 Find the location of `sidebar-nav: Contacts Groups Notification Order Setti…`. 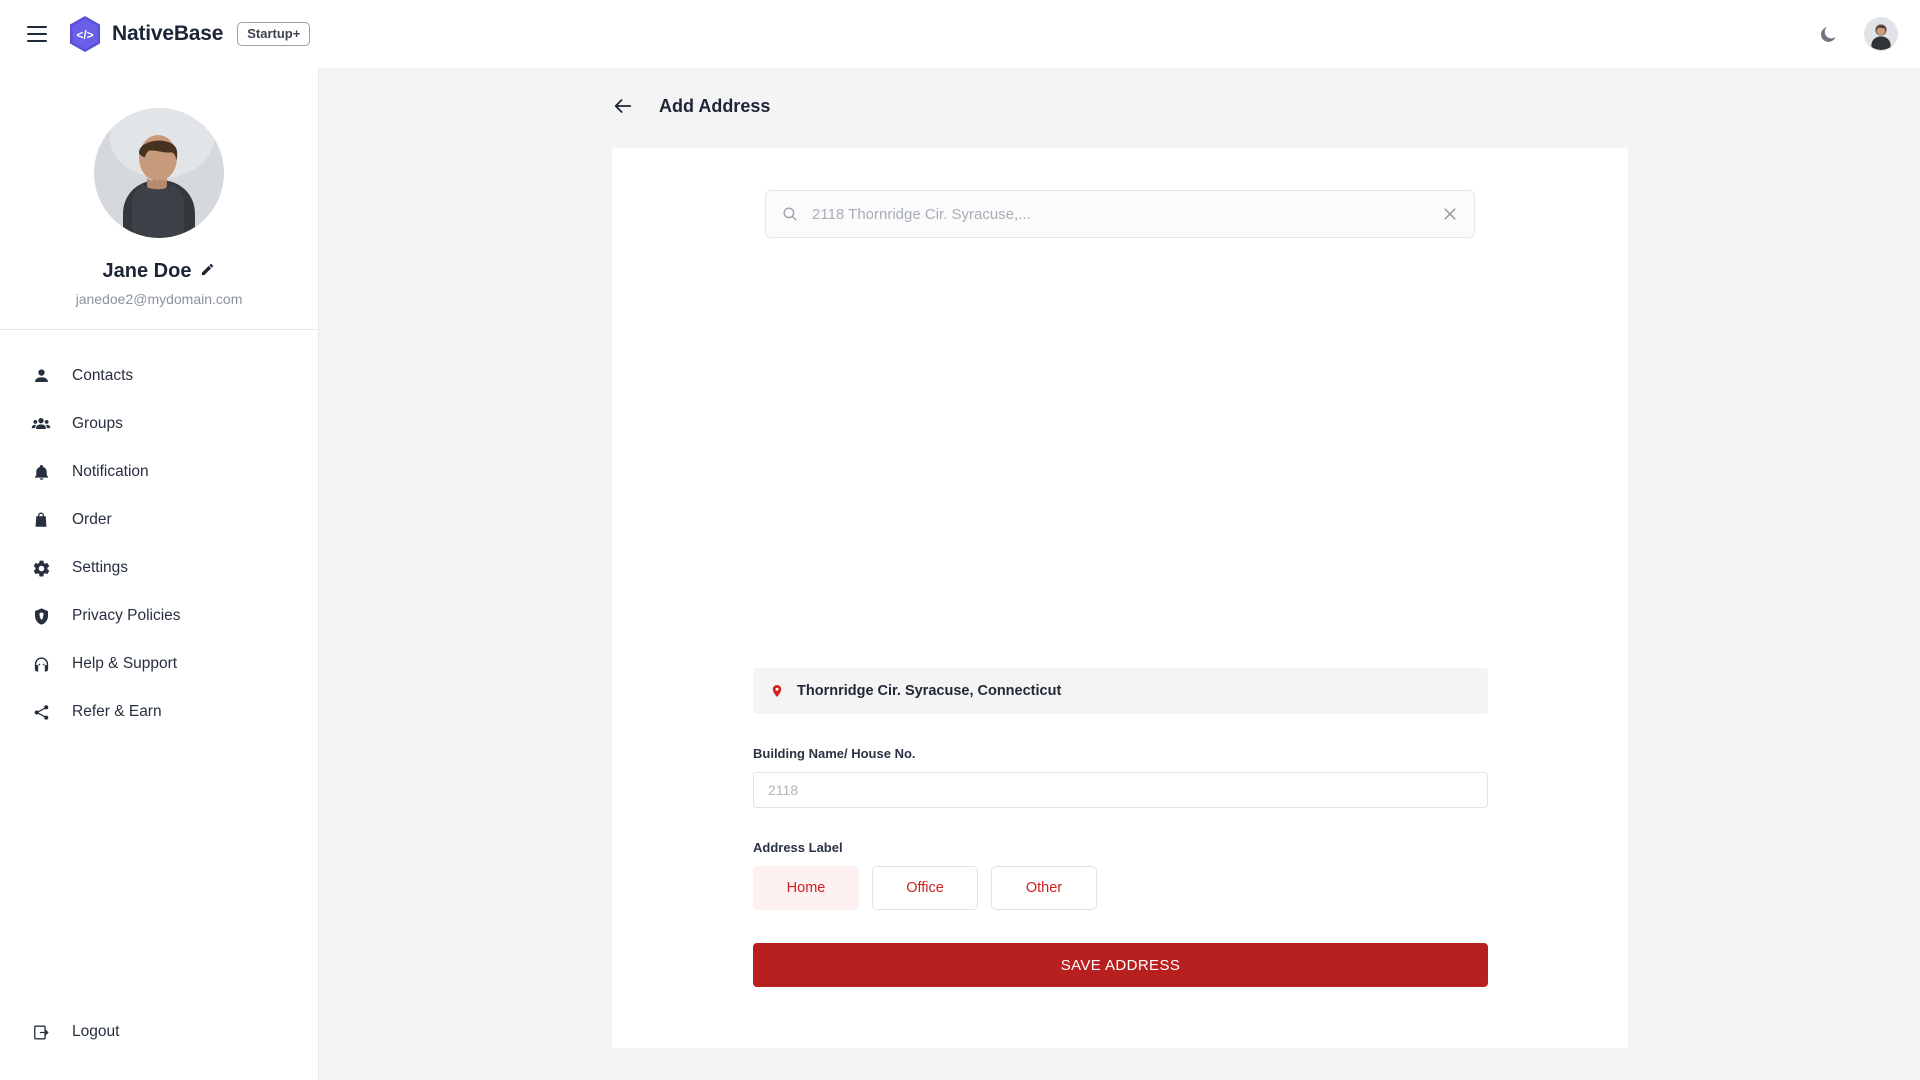

sidebar-nav: Contacts Groups Notification Order Setti… is located at coordinates (159, 533).